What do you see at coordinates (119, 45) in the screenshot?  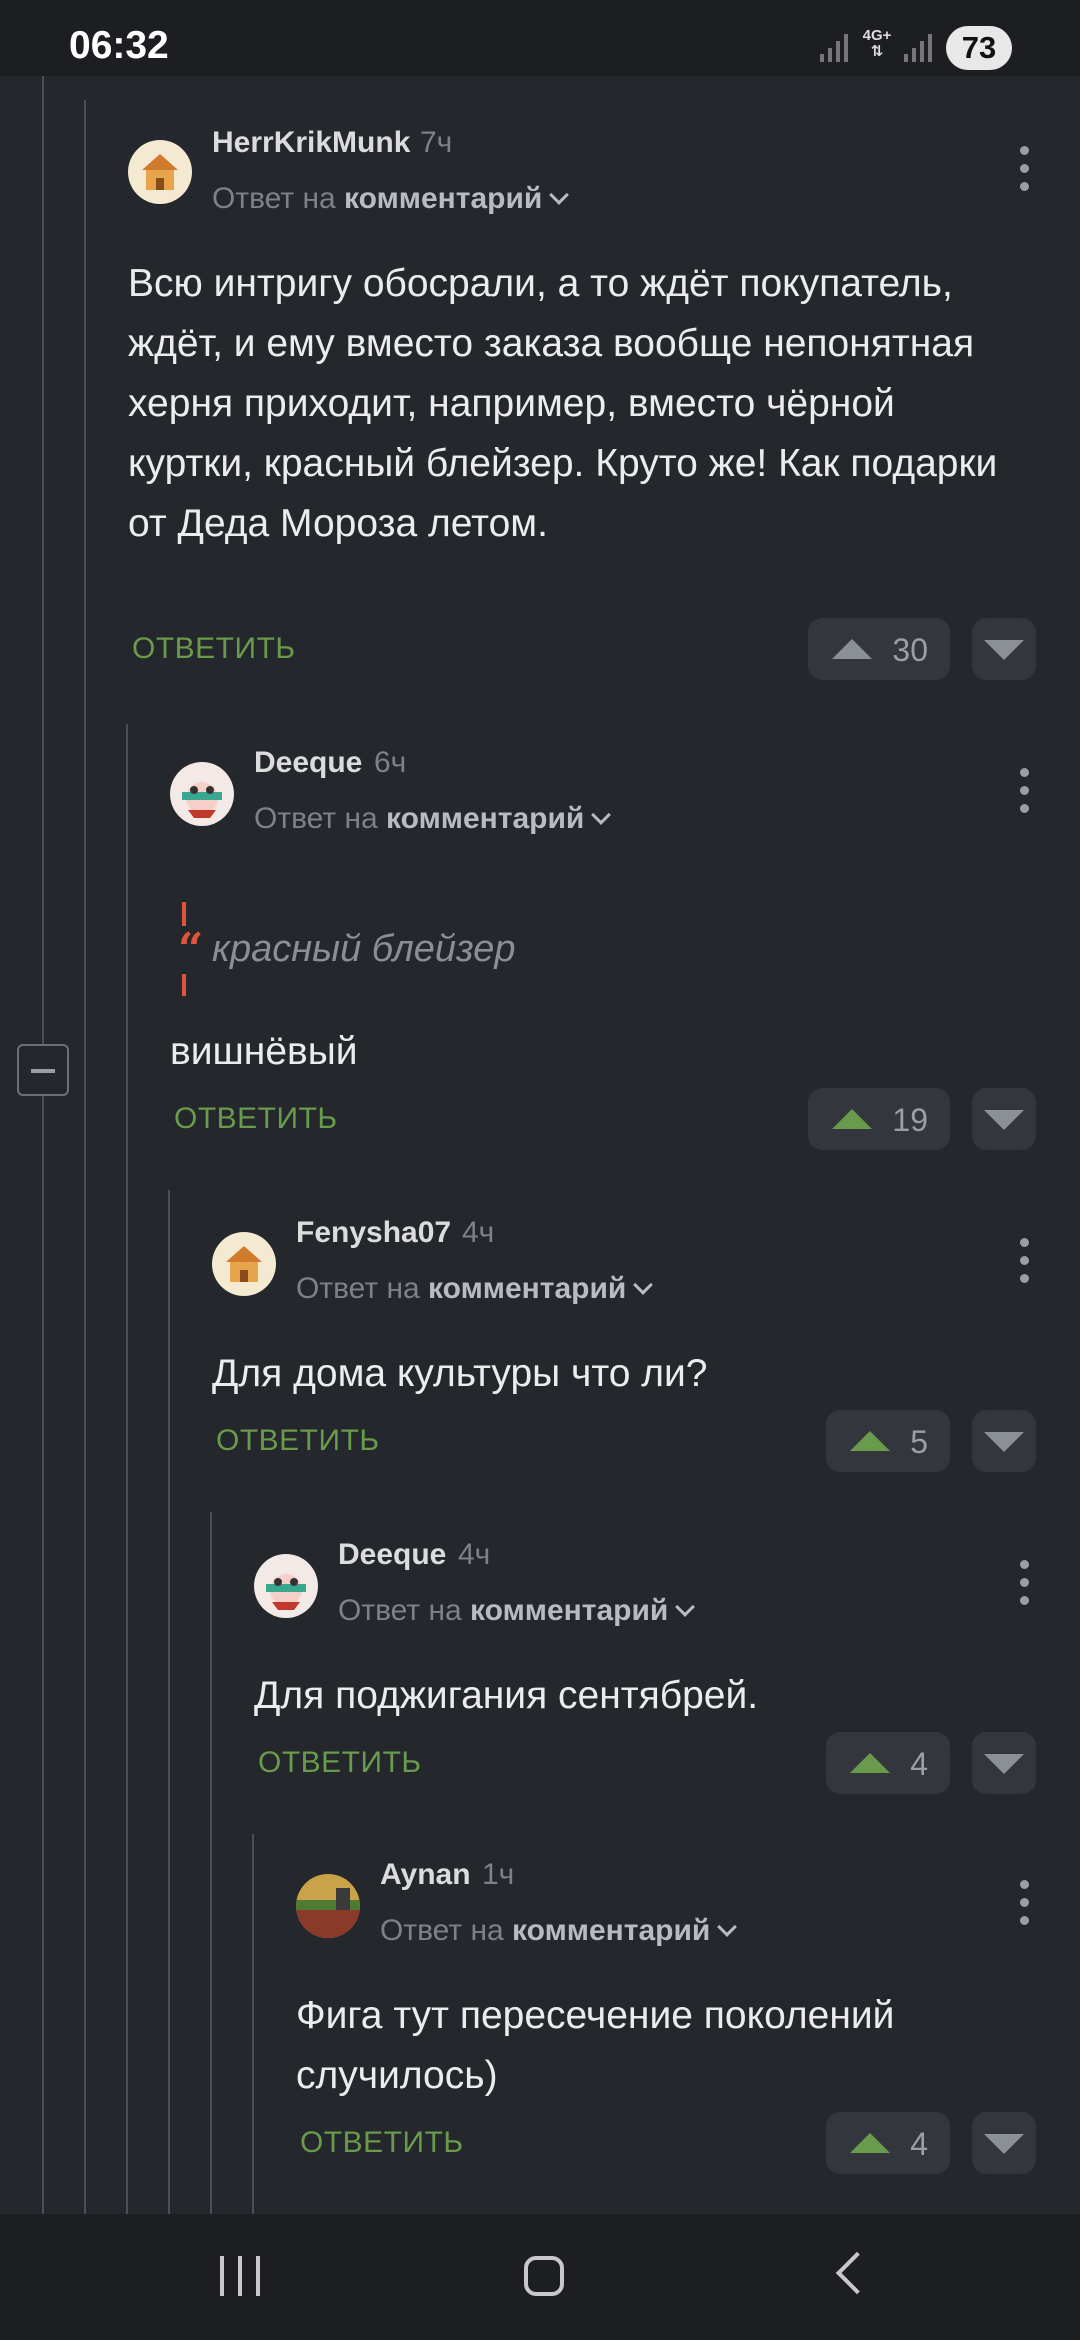 I see `clock: 06:32` at bounding box center [119, 45].